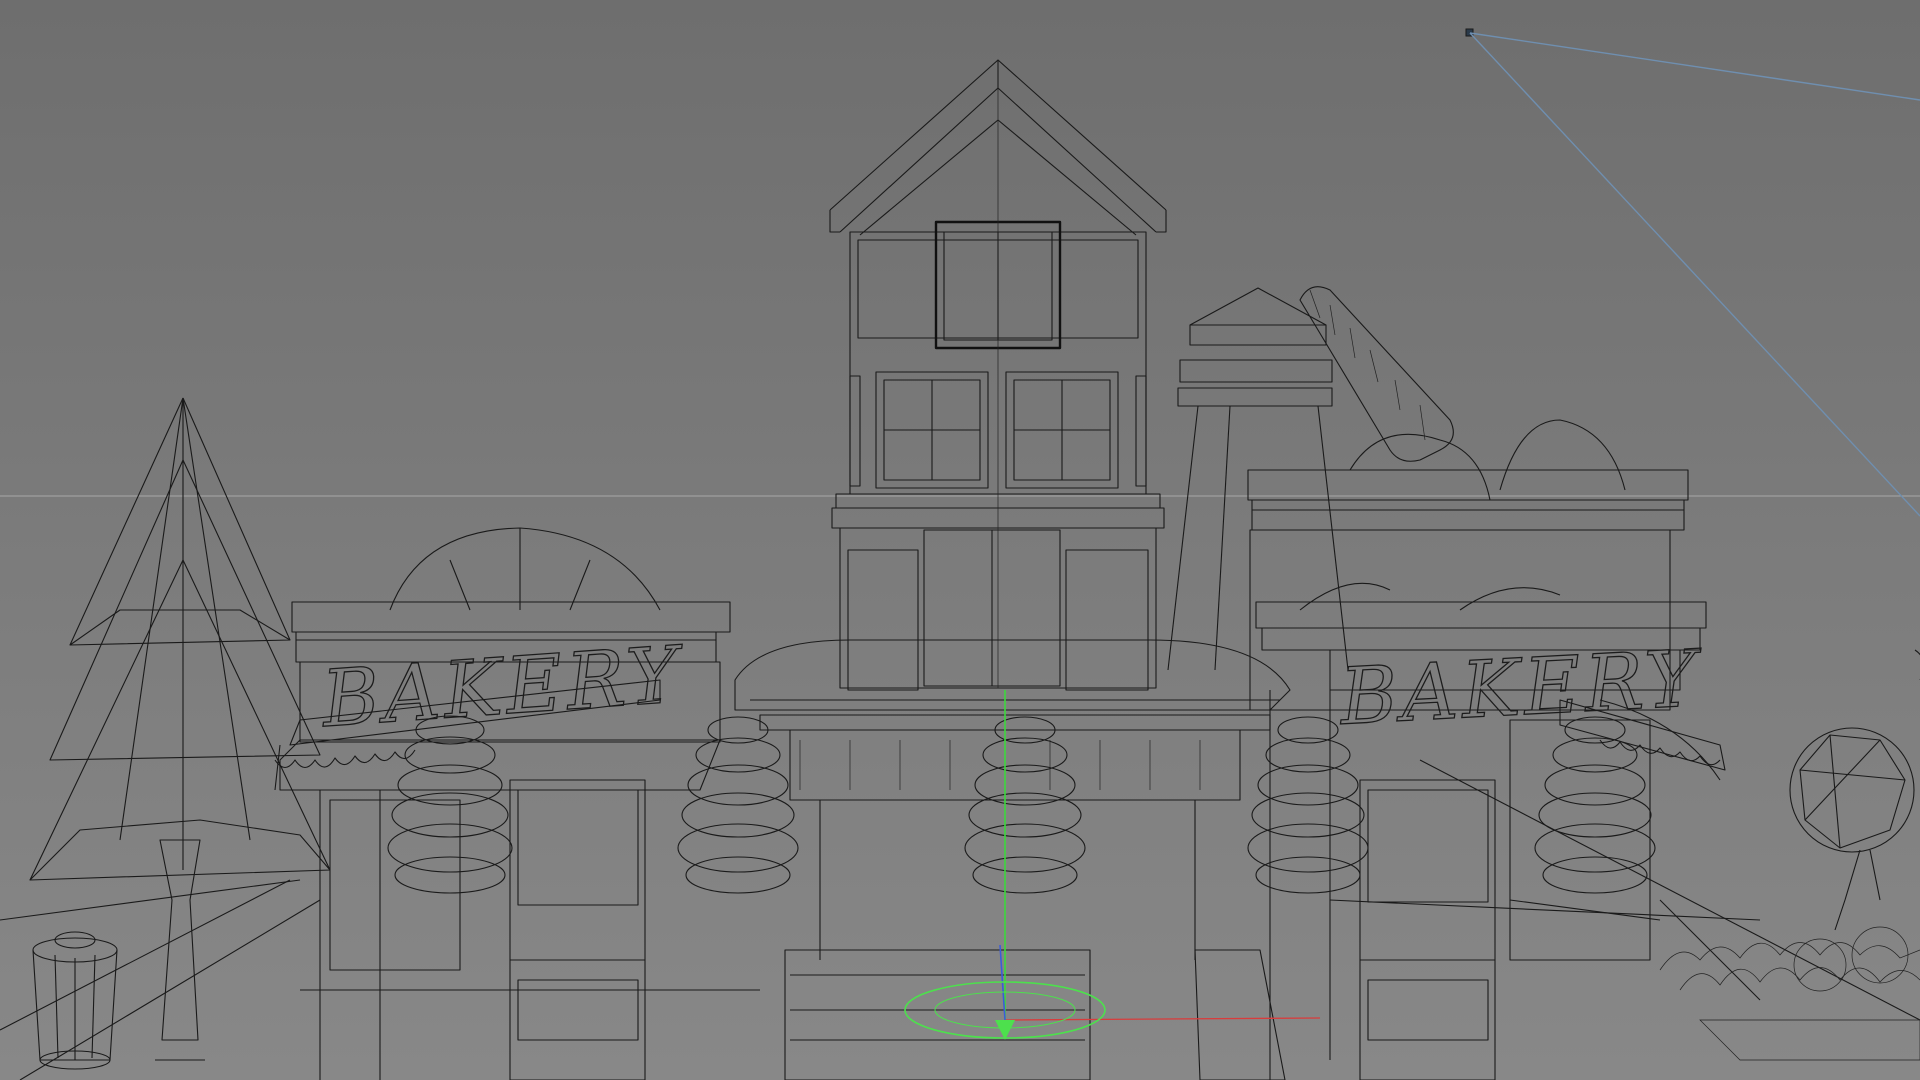  I want to click on right-bakery-sign: BAKERY, so click(1520, 688).